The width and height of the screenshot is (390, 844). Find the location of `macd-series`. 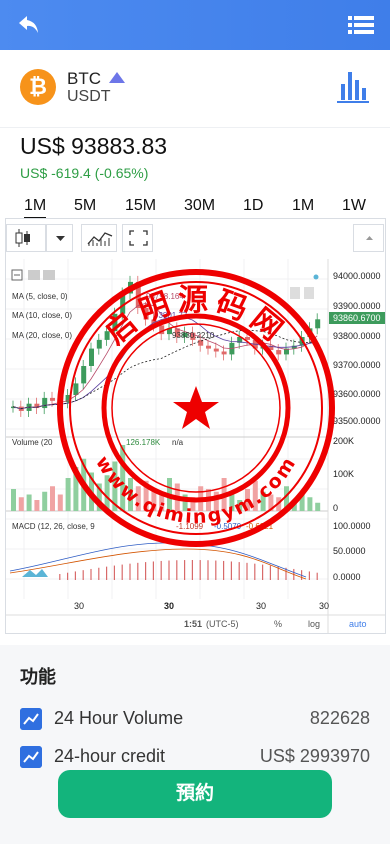

macd-series is located at coordinates (163, 561).